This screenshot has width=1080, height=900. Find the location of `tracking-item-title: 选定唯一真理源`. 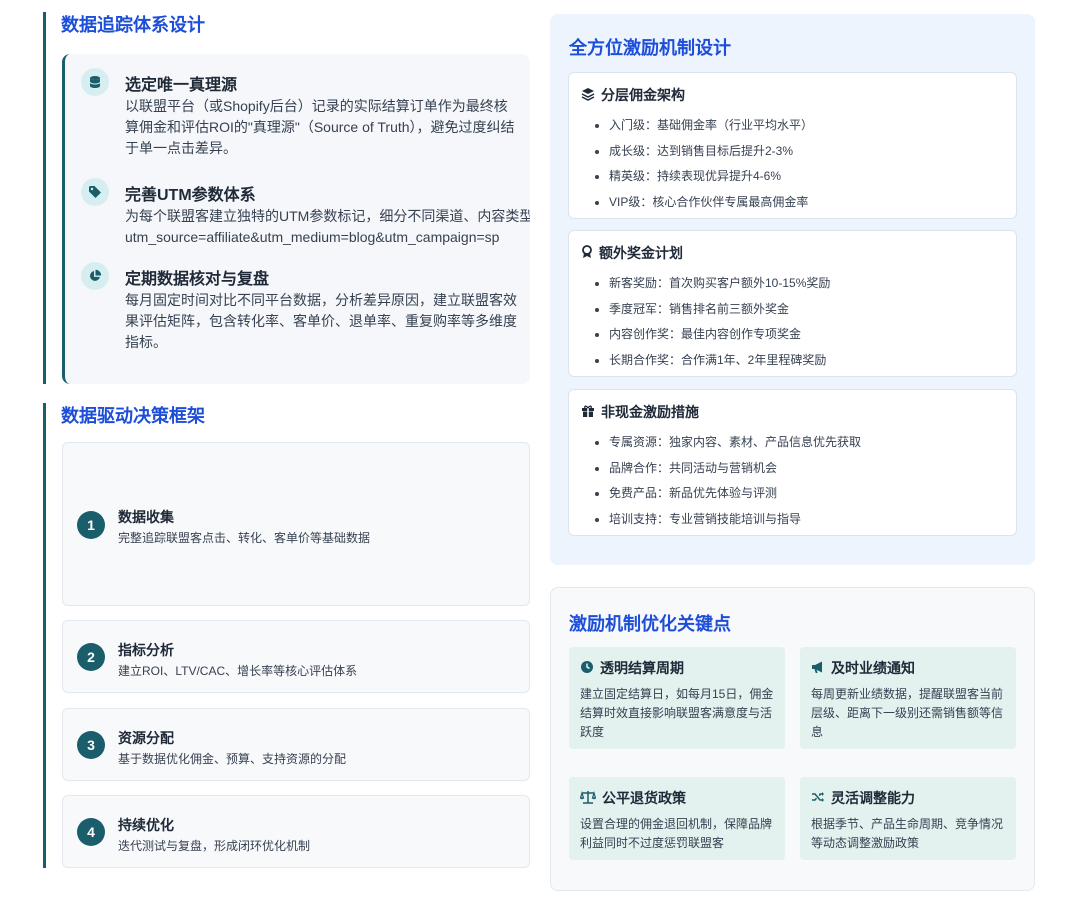

tracking-item-title: 选定唯一真理源 is located at coordinates (181, 85).